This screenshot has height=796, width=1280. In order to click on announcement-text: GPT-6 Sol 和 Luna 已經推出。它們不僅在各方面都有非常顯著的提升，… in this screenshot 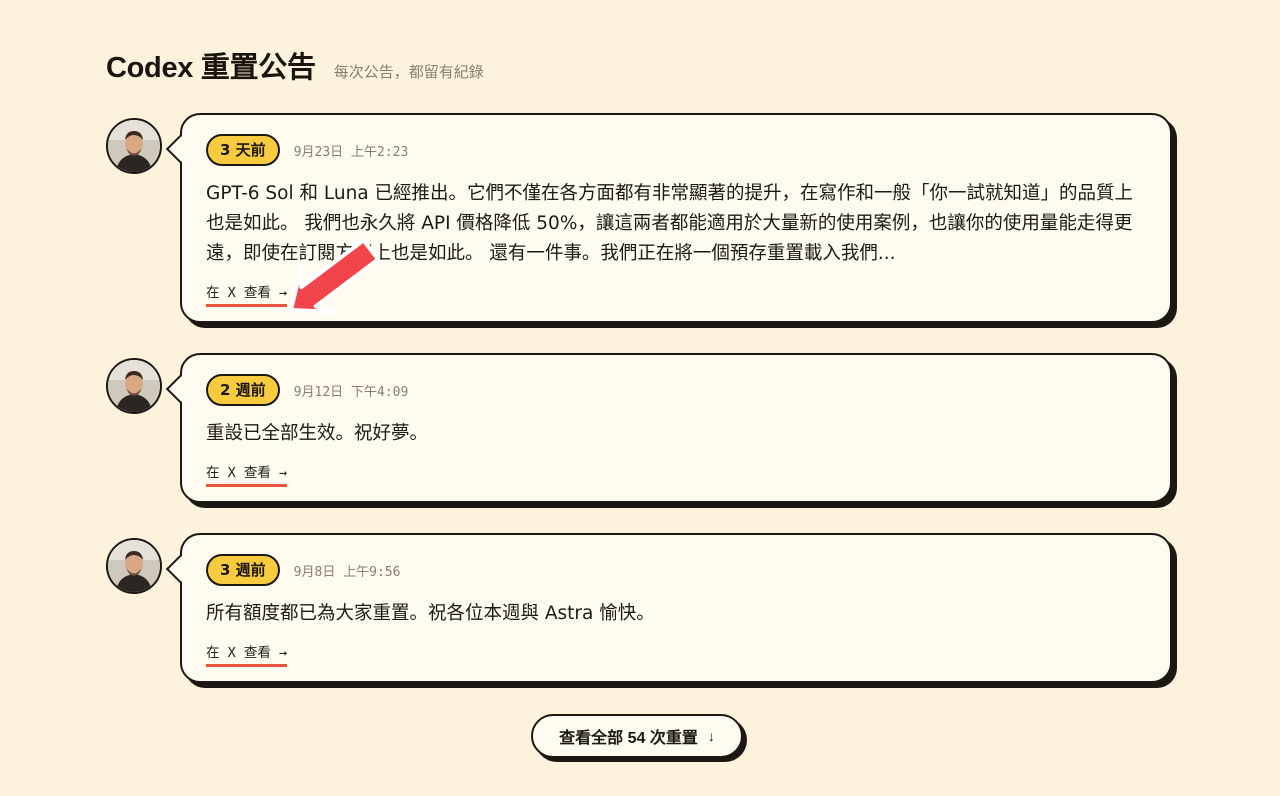, I will do `click(670, 223)`.